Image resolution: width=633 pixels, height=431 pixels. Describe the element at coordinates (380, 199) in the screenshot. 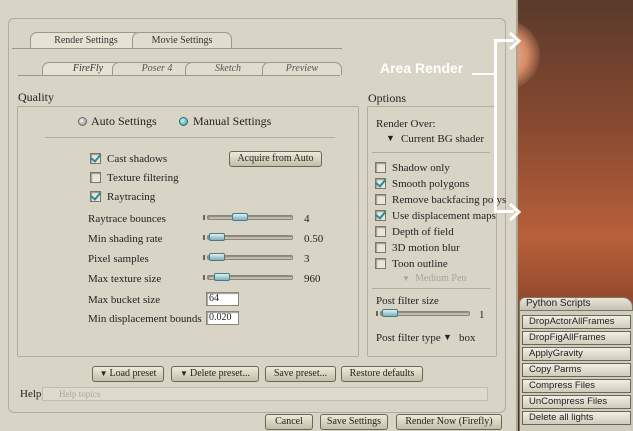

I see `remove-backfacing-checkbox` at that location.